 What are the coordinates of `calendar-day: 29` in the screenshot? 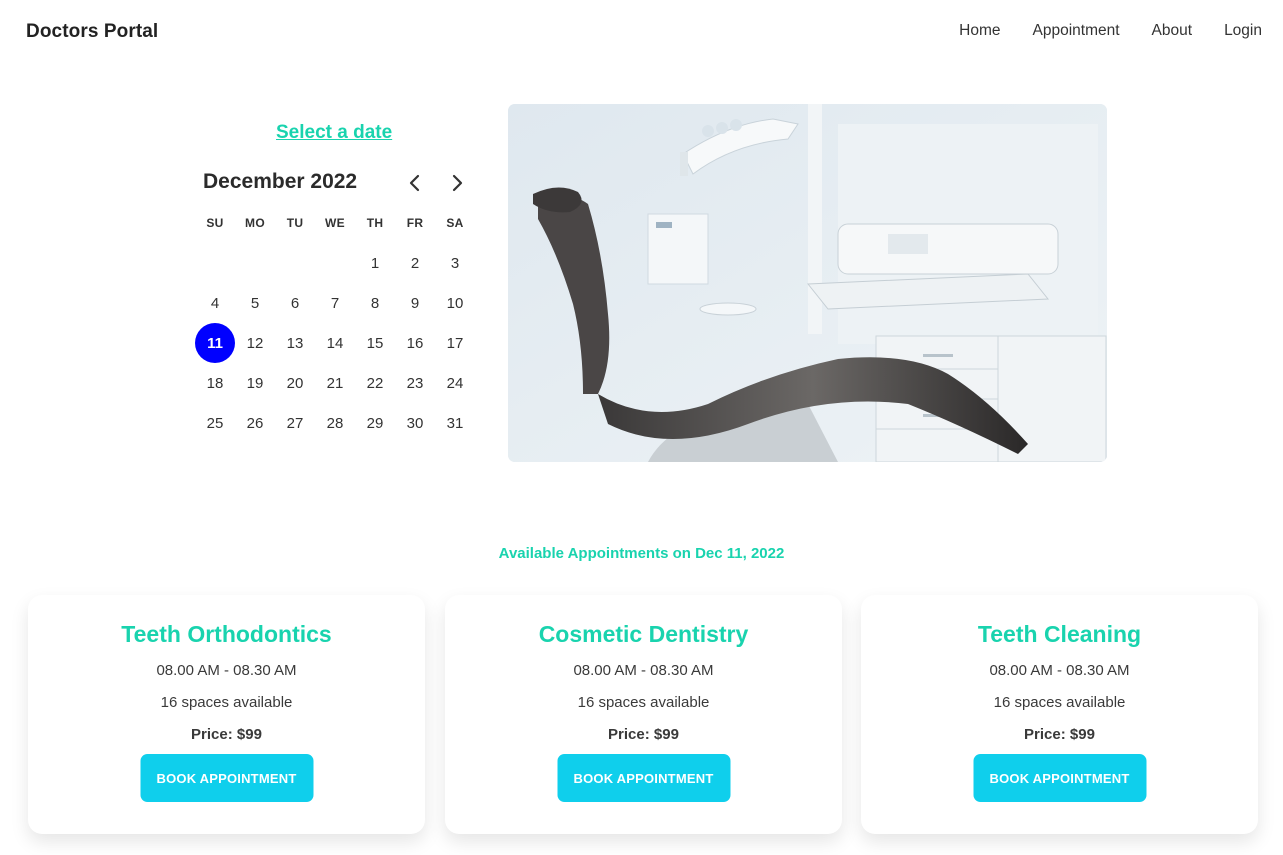 It's located at (375, 423).